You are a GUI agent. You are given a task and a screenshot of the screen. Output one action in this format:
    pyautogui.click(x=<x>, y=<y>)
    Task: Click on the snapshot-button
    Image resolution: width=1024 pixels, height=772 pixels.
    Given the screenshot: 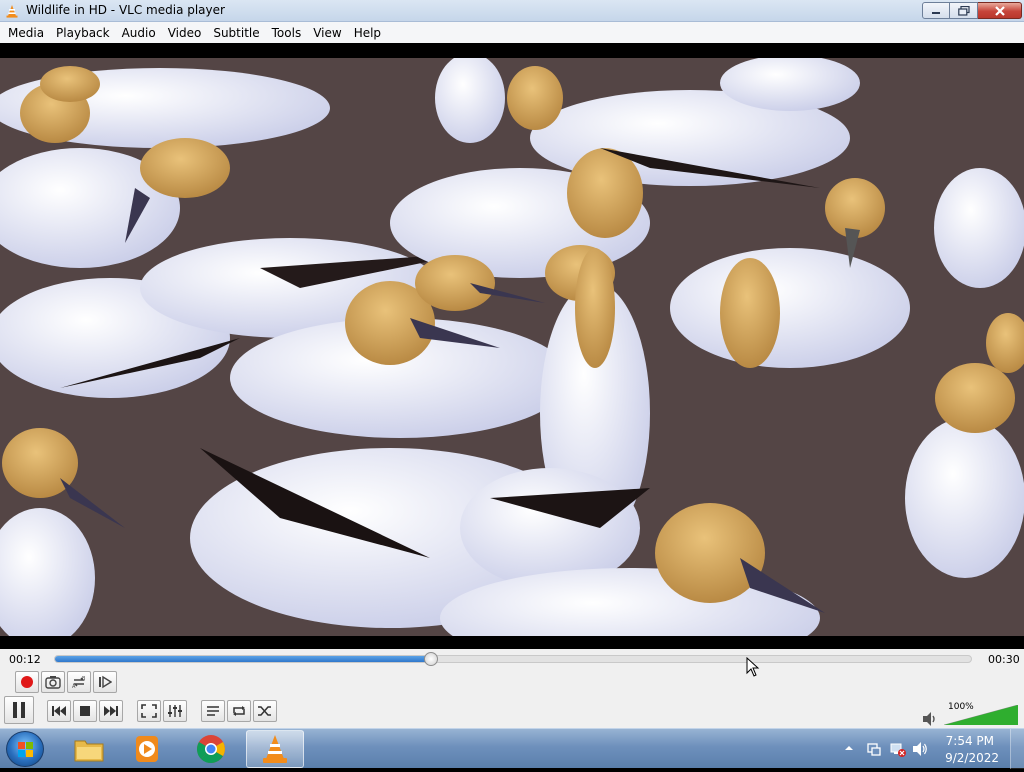 What is the action you would take?
    pyautogui.click(x=53, y=682)
    